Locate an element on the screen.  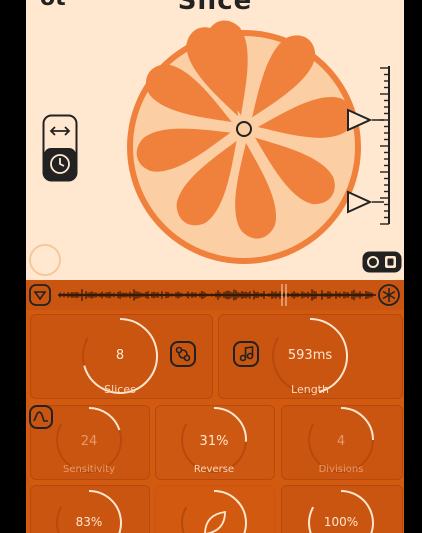
reverse-value: 31% is located at coordinates (214, 441).